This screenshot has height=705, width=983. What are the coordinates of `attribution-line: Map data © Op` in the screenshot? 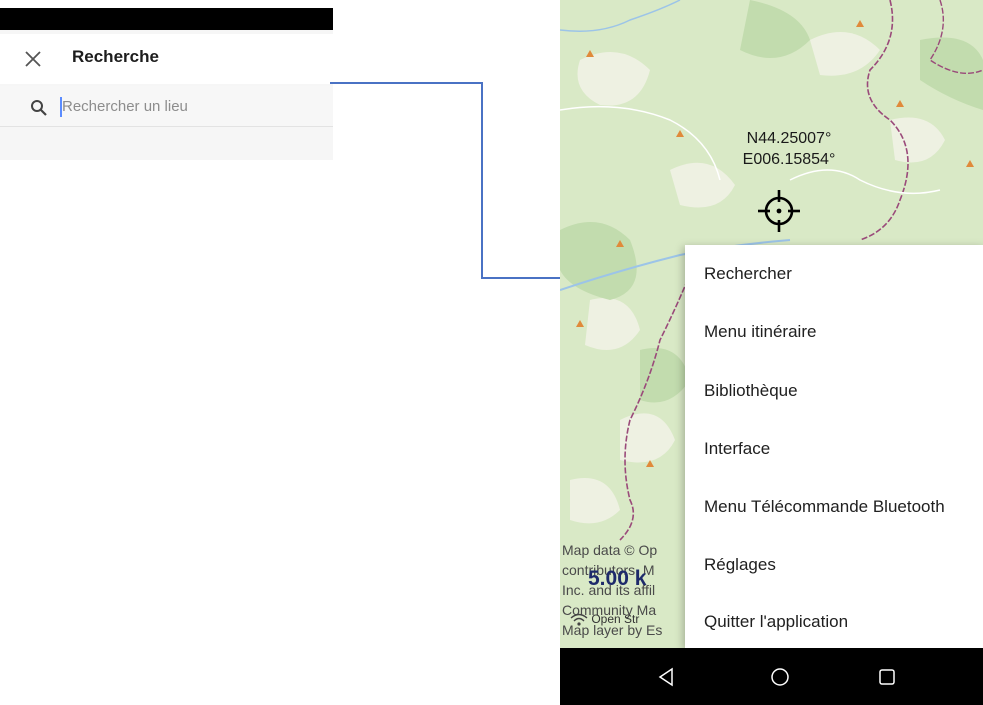 It's located at (610, 550).